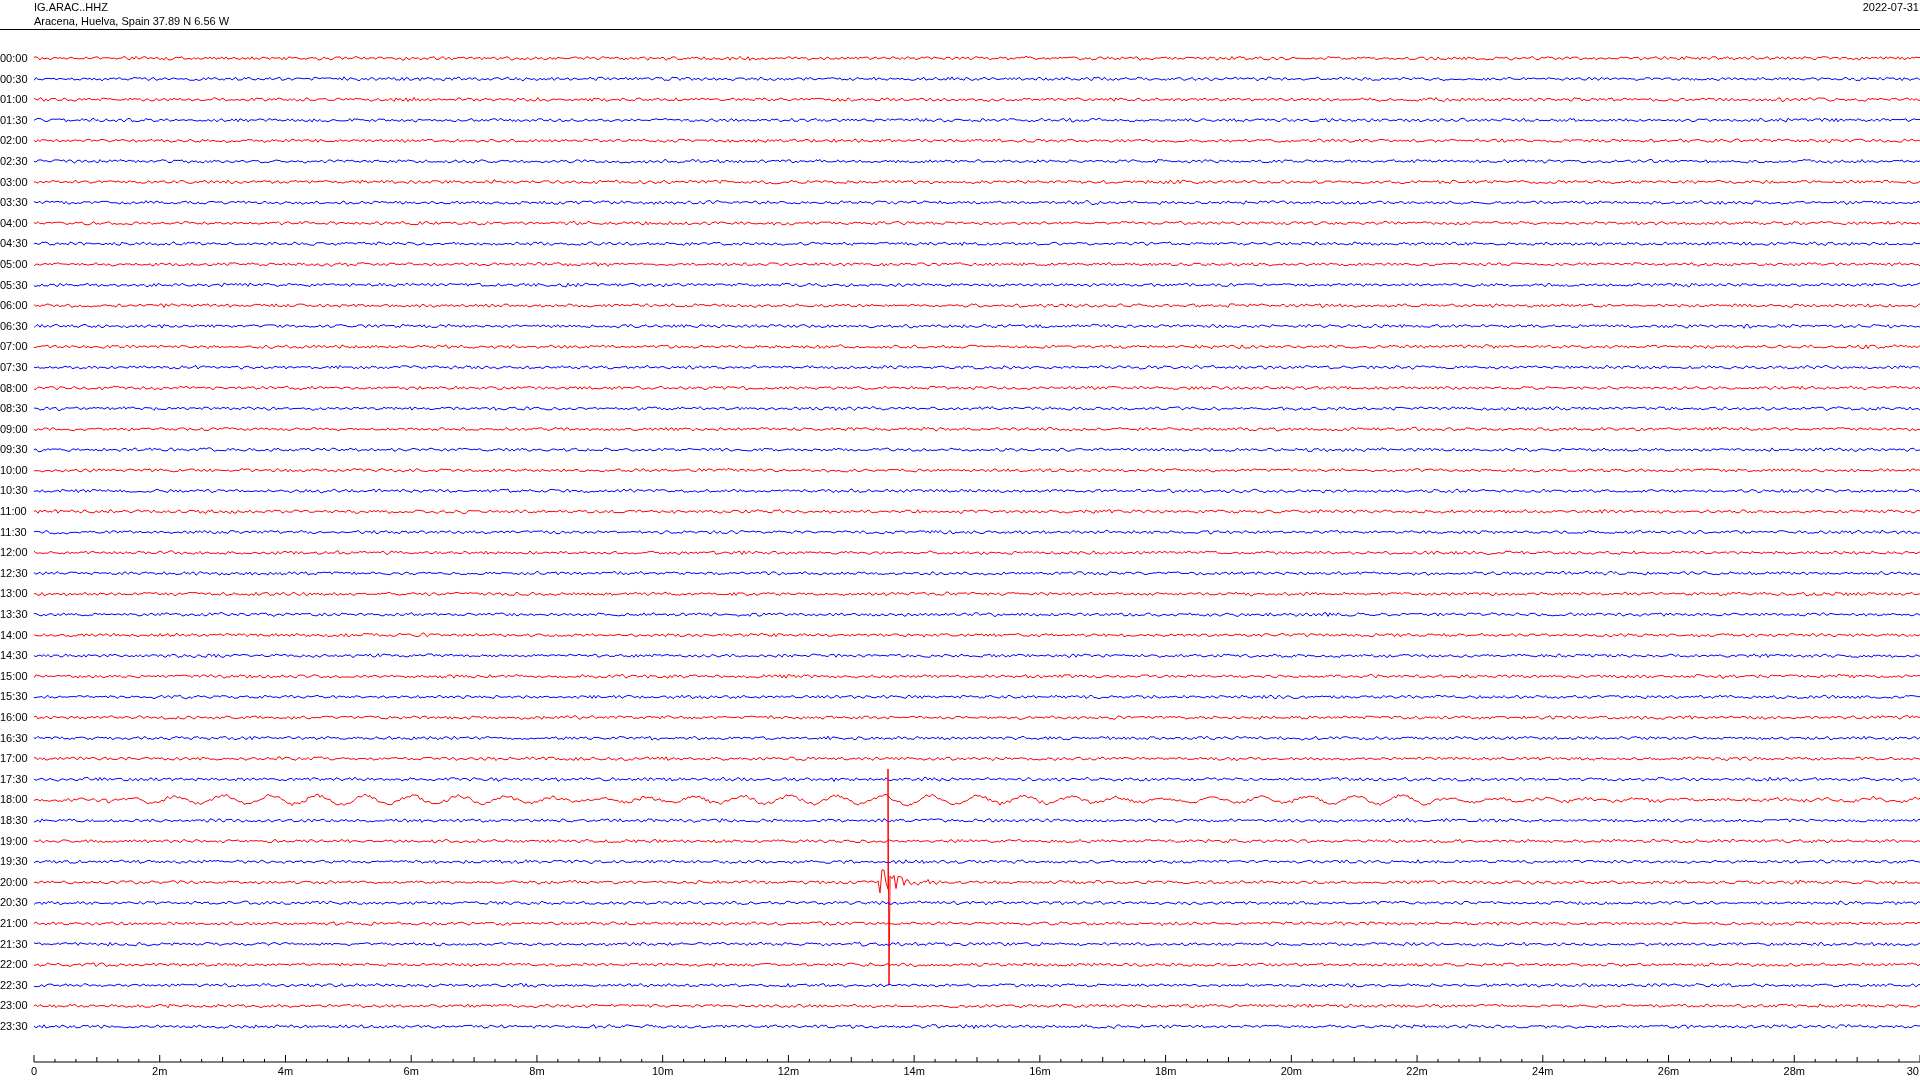 The height and width of the screenshot is (1080, 1920). What do you see at coordinates (1668, 1071) in the screenshot?
I see `axis-tick-label: 26m` at bounding box center [1668, 1071].